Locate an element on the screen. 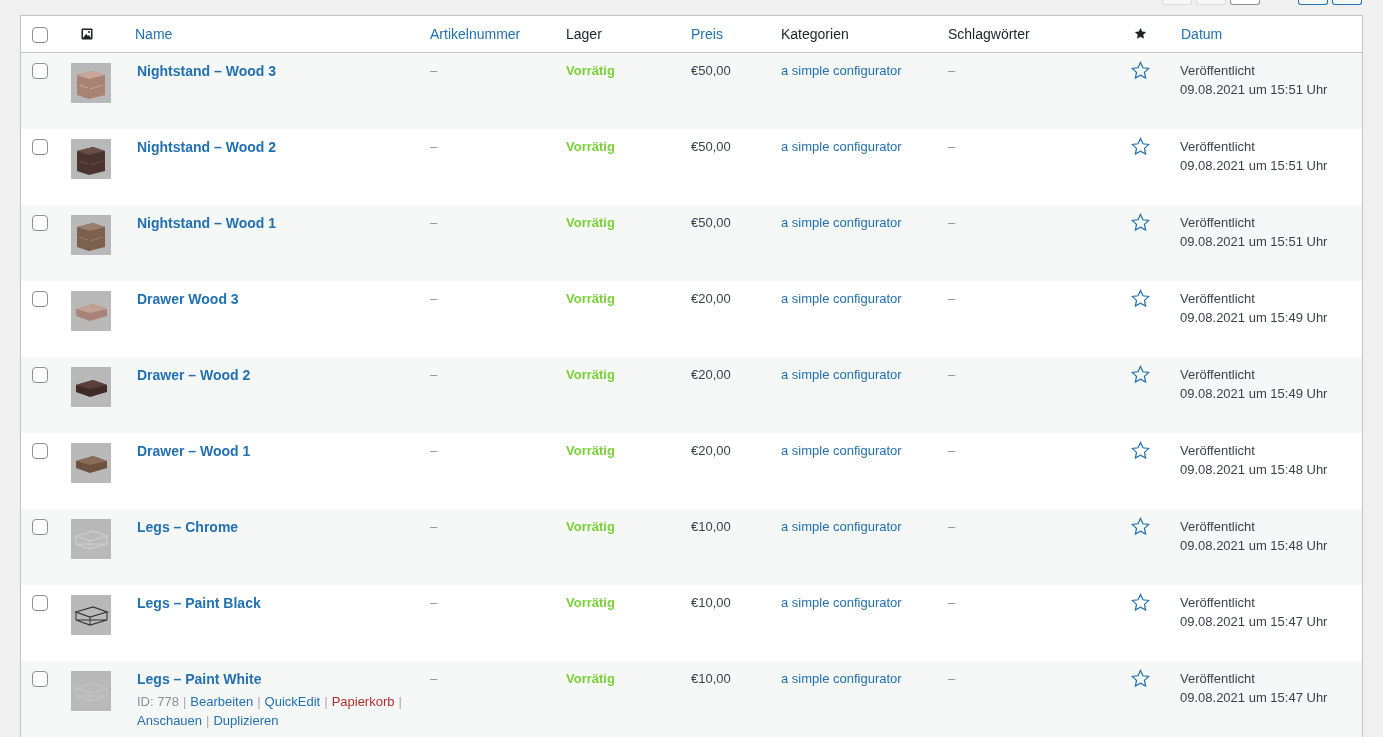  product-name-link: Nightstand – Wood 2 is located at coordinates (206, 147).